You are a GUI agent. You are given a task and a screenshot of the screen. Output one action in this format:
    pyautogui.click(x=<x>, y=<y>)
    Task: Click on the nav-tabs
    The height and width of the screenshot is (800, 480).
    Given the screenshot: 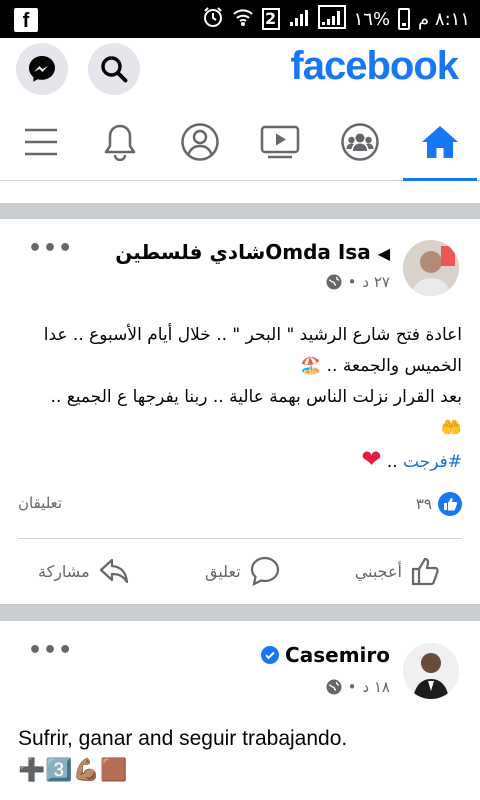 What is the action you would take?
    pyautogui.click(x=240, y=142)
    